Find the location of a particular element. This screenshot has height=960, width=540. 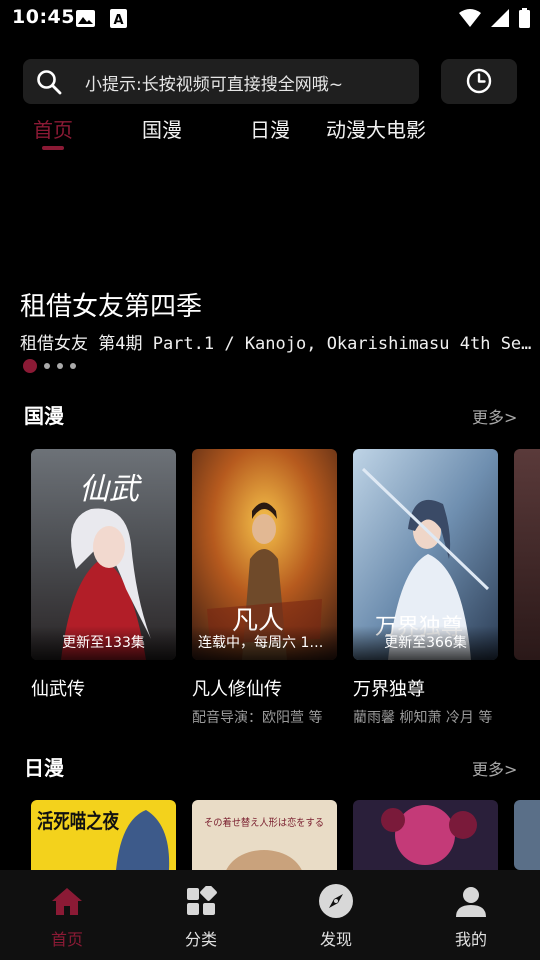

user-icon is located at coordinates (471, 902).